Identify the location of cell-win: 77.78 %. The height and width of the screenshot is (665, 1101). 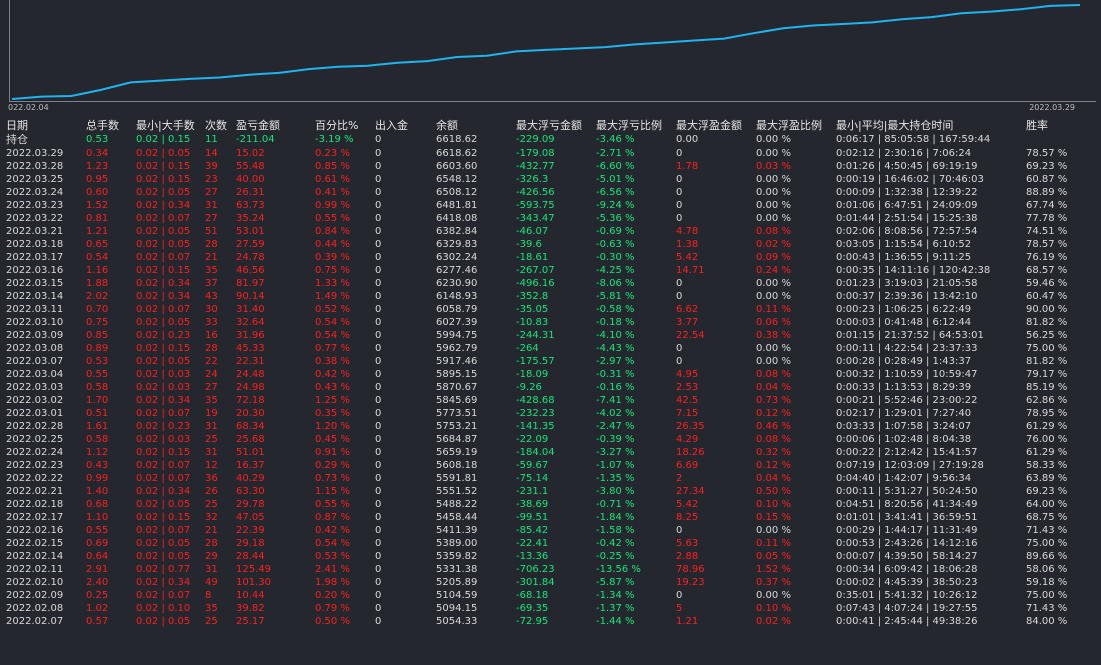
(1047, 218).